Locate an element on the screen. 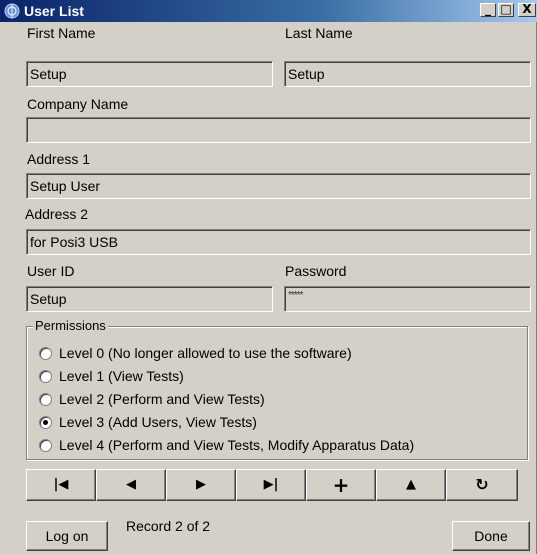  address2-field: for Posi3 USB is located at coordinates (278, 242).